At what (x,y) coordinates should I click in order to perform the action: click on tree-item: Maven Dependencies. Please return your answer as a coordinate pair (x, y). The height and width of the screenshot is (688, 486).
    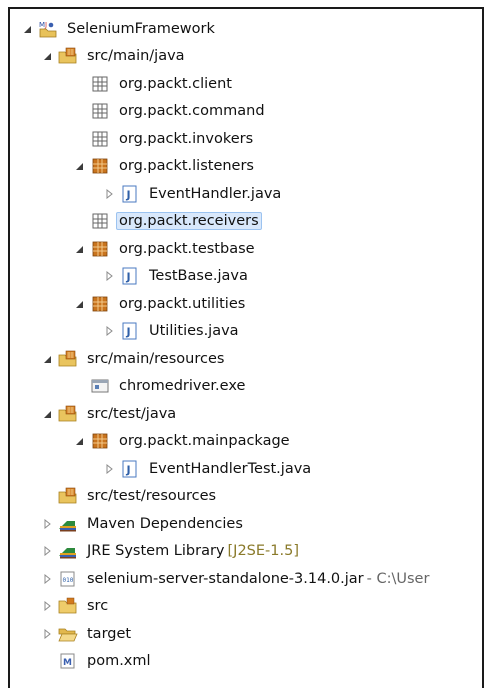
    Looking at the image, I should click on (246, 524).